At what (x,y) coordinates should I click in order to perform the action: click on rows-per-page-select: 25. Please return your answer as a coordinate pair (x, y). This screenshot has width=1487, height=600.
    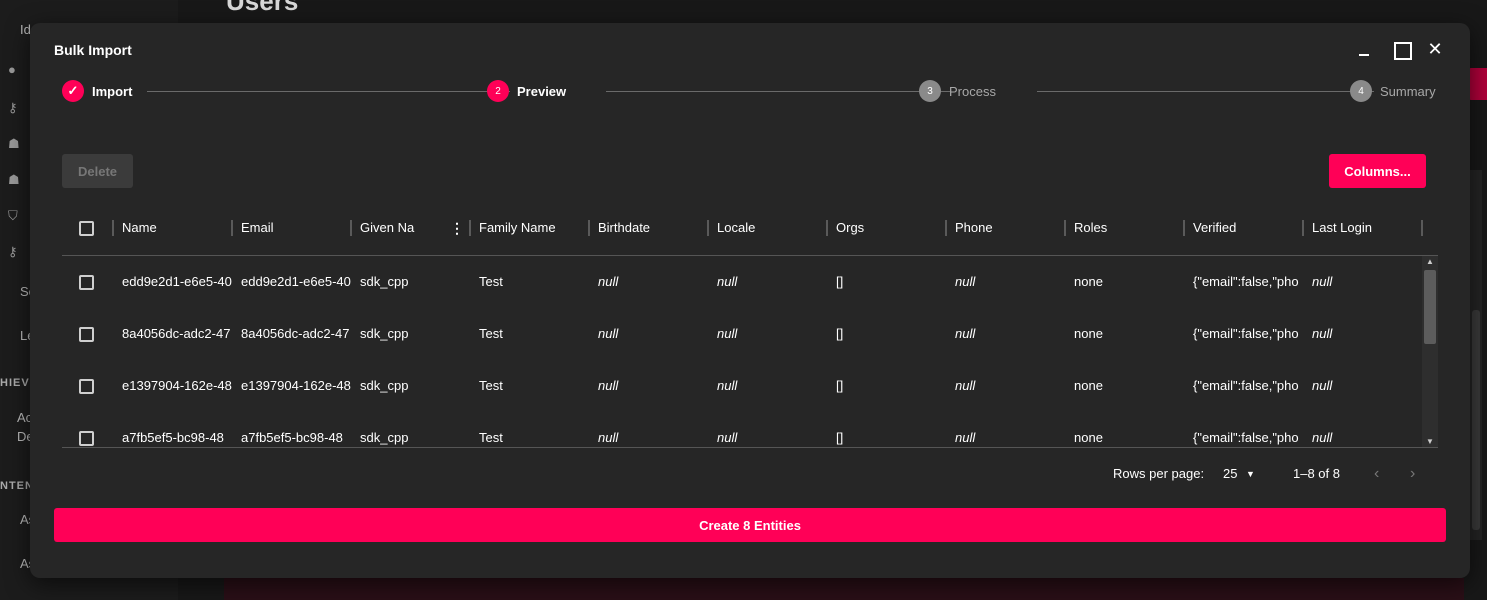
    Looking at the image, I should click on (1230, 474).